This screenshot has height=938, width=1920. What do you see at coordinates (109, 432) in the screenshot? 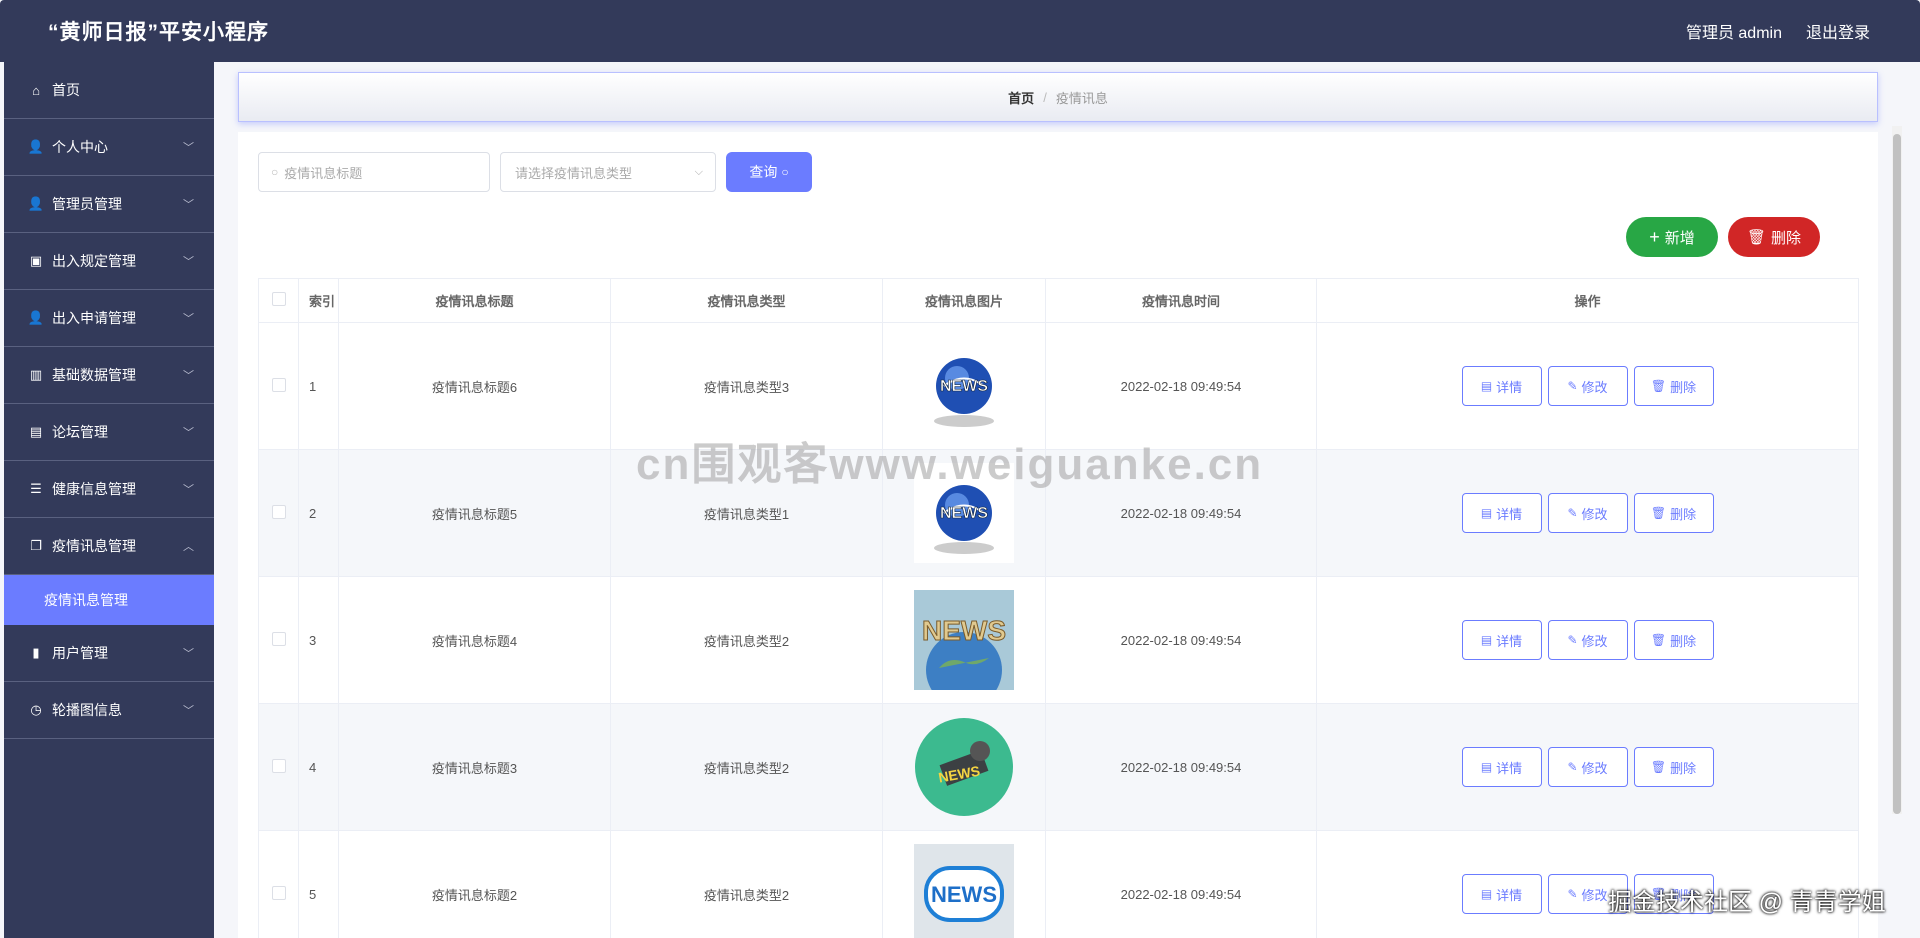
I see `sidebar-item-6: ▤ 论坛管理 ﹀` at bounding box center [109, 432].